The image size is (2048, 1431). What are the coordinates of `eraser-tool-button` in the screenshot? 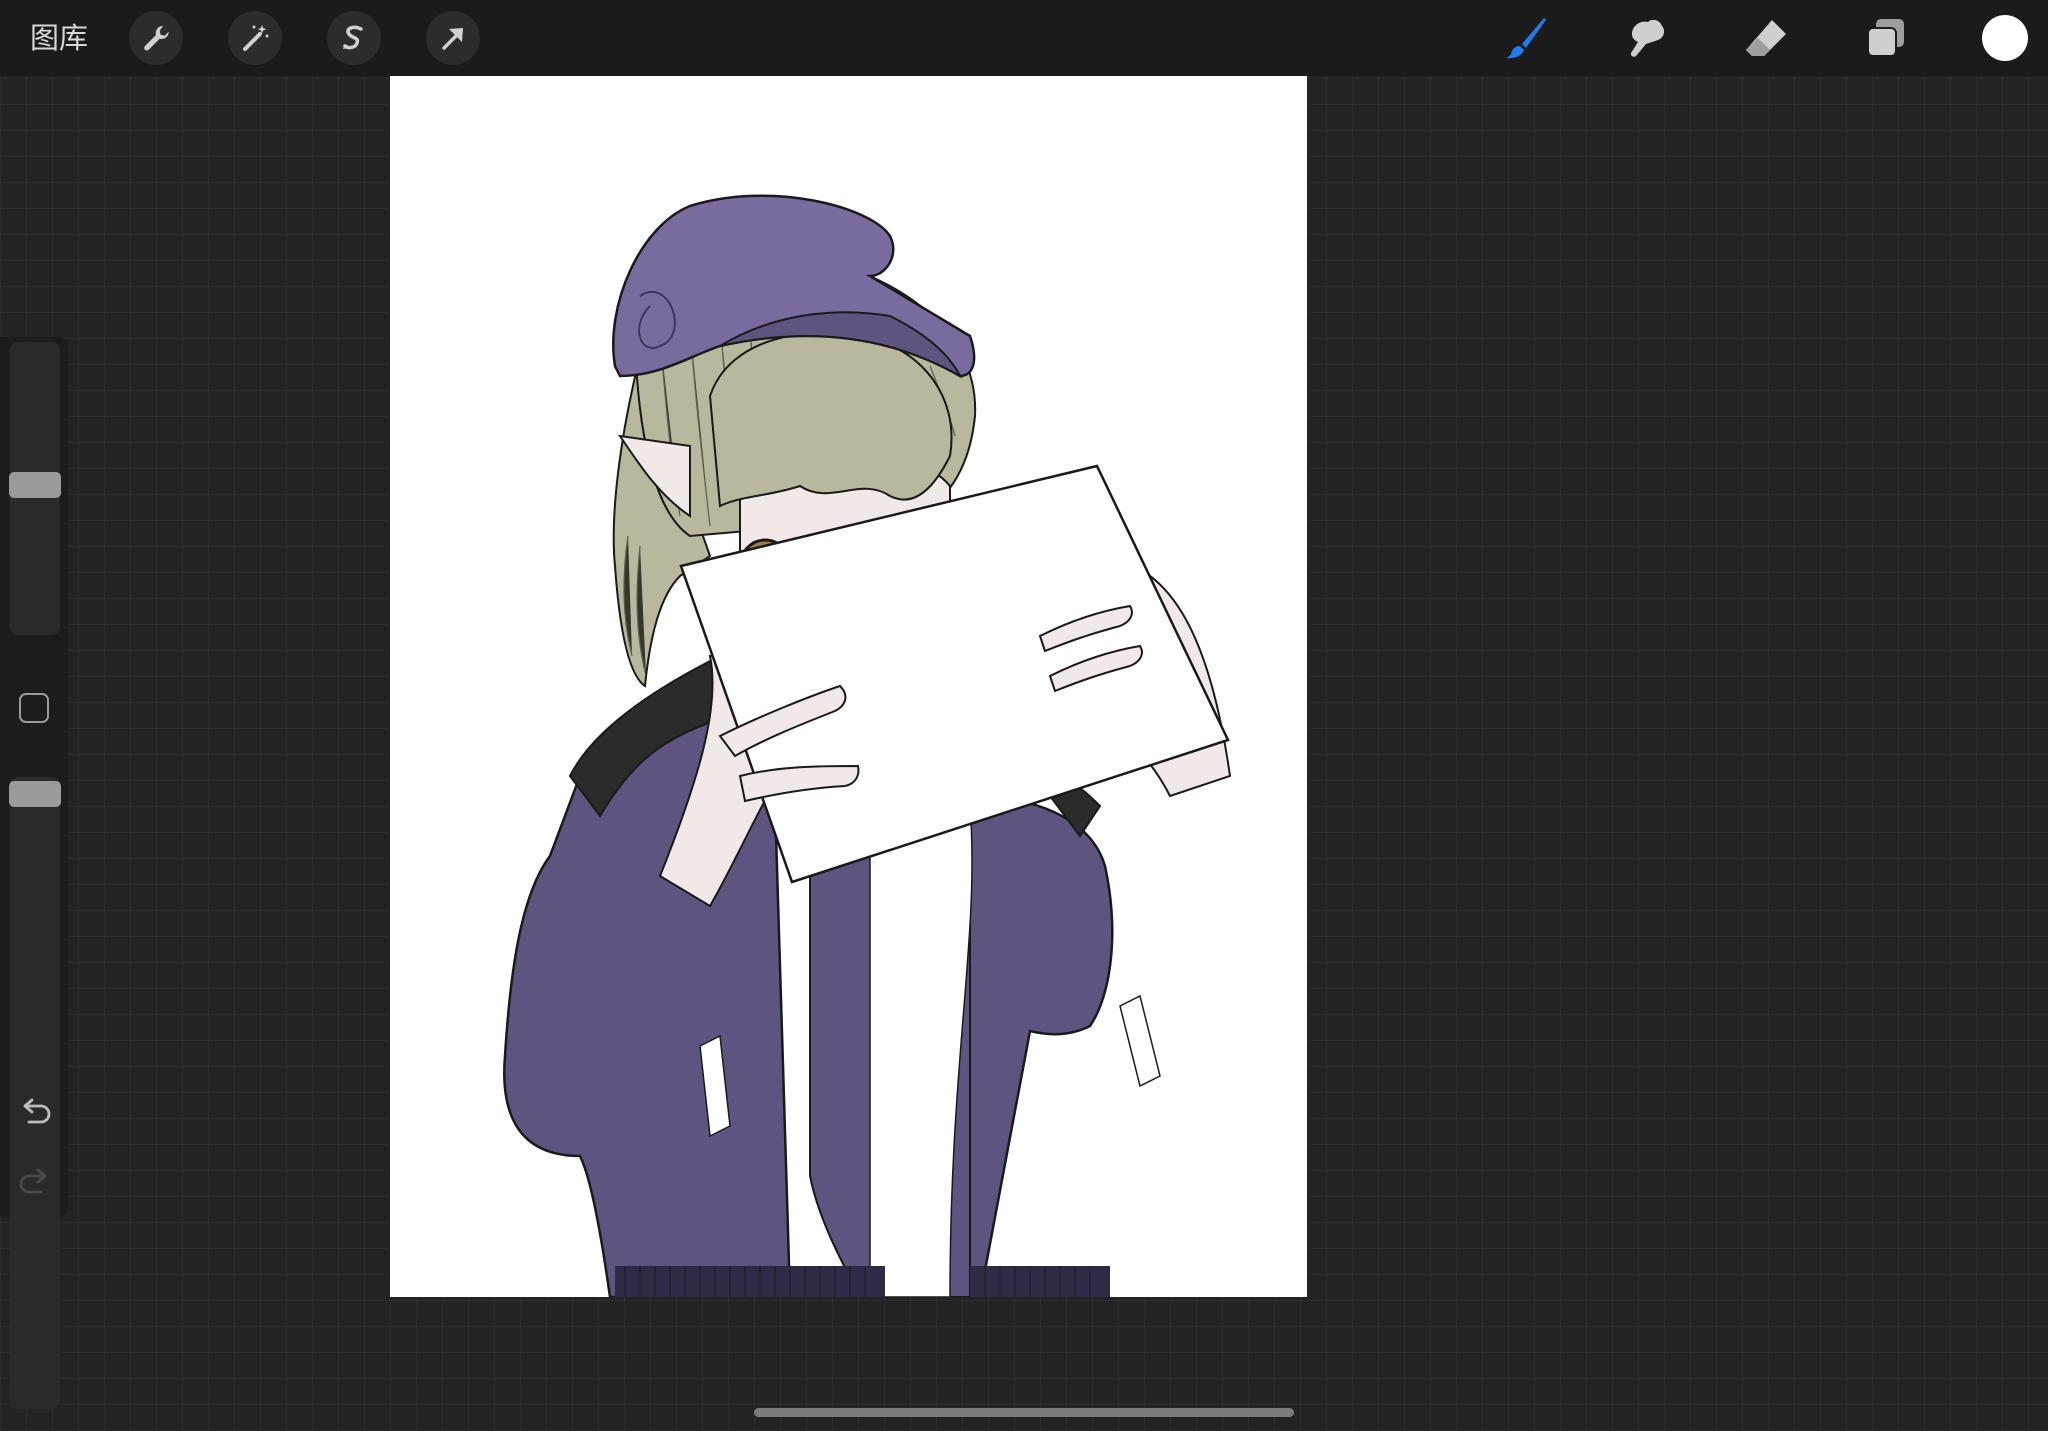 It's located at (1766, 38).